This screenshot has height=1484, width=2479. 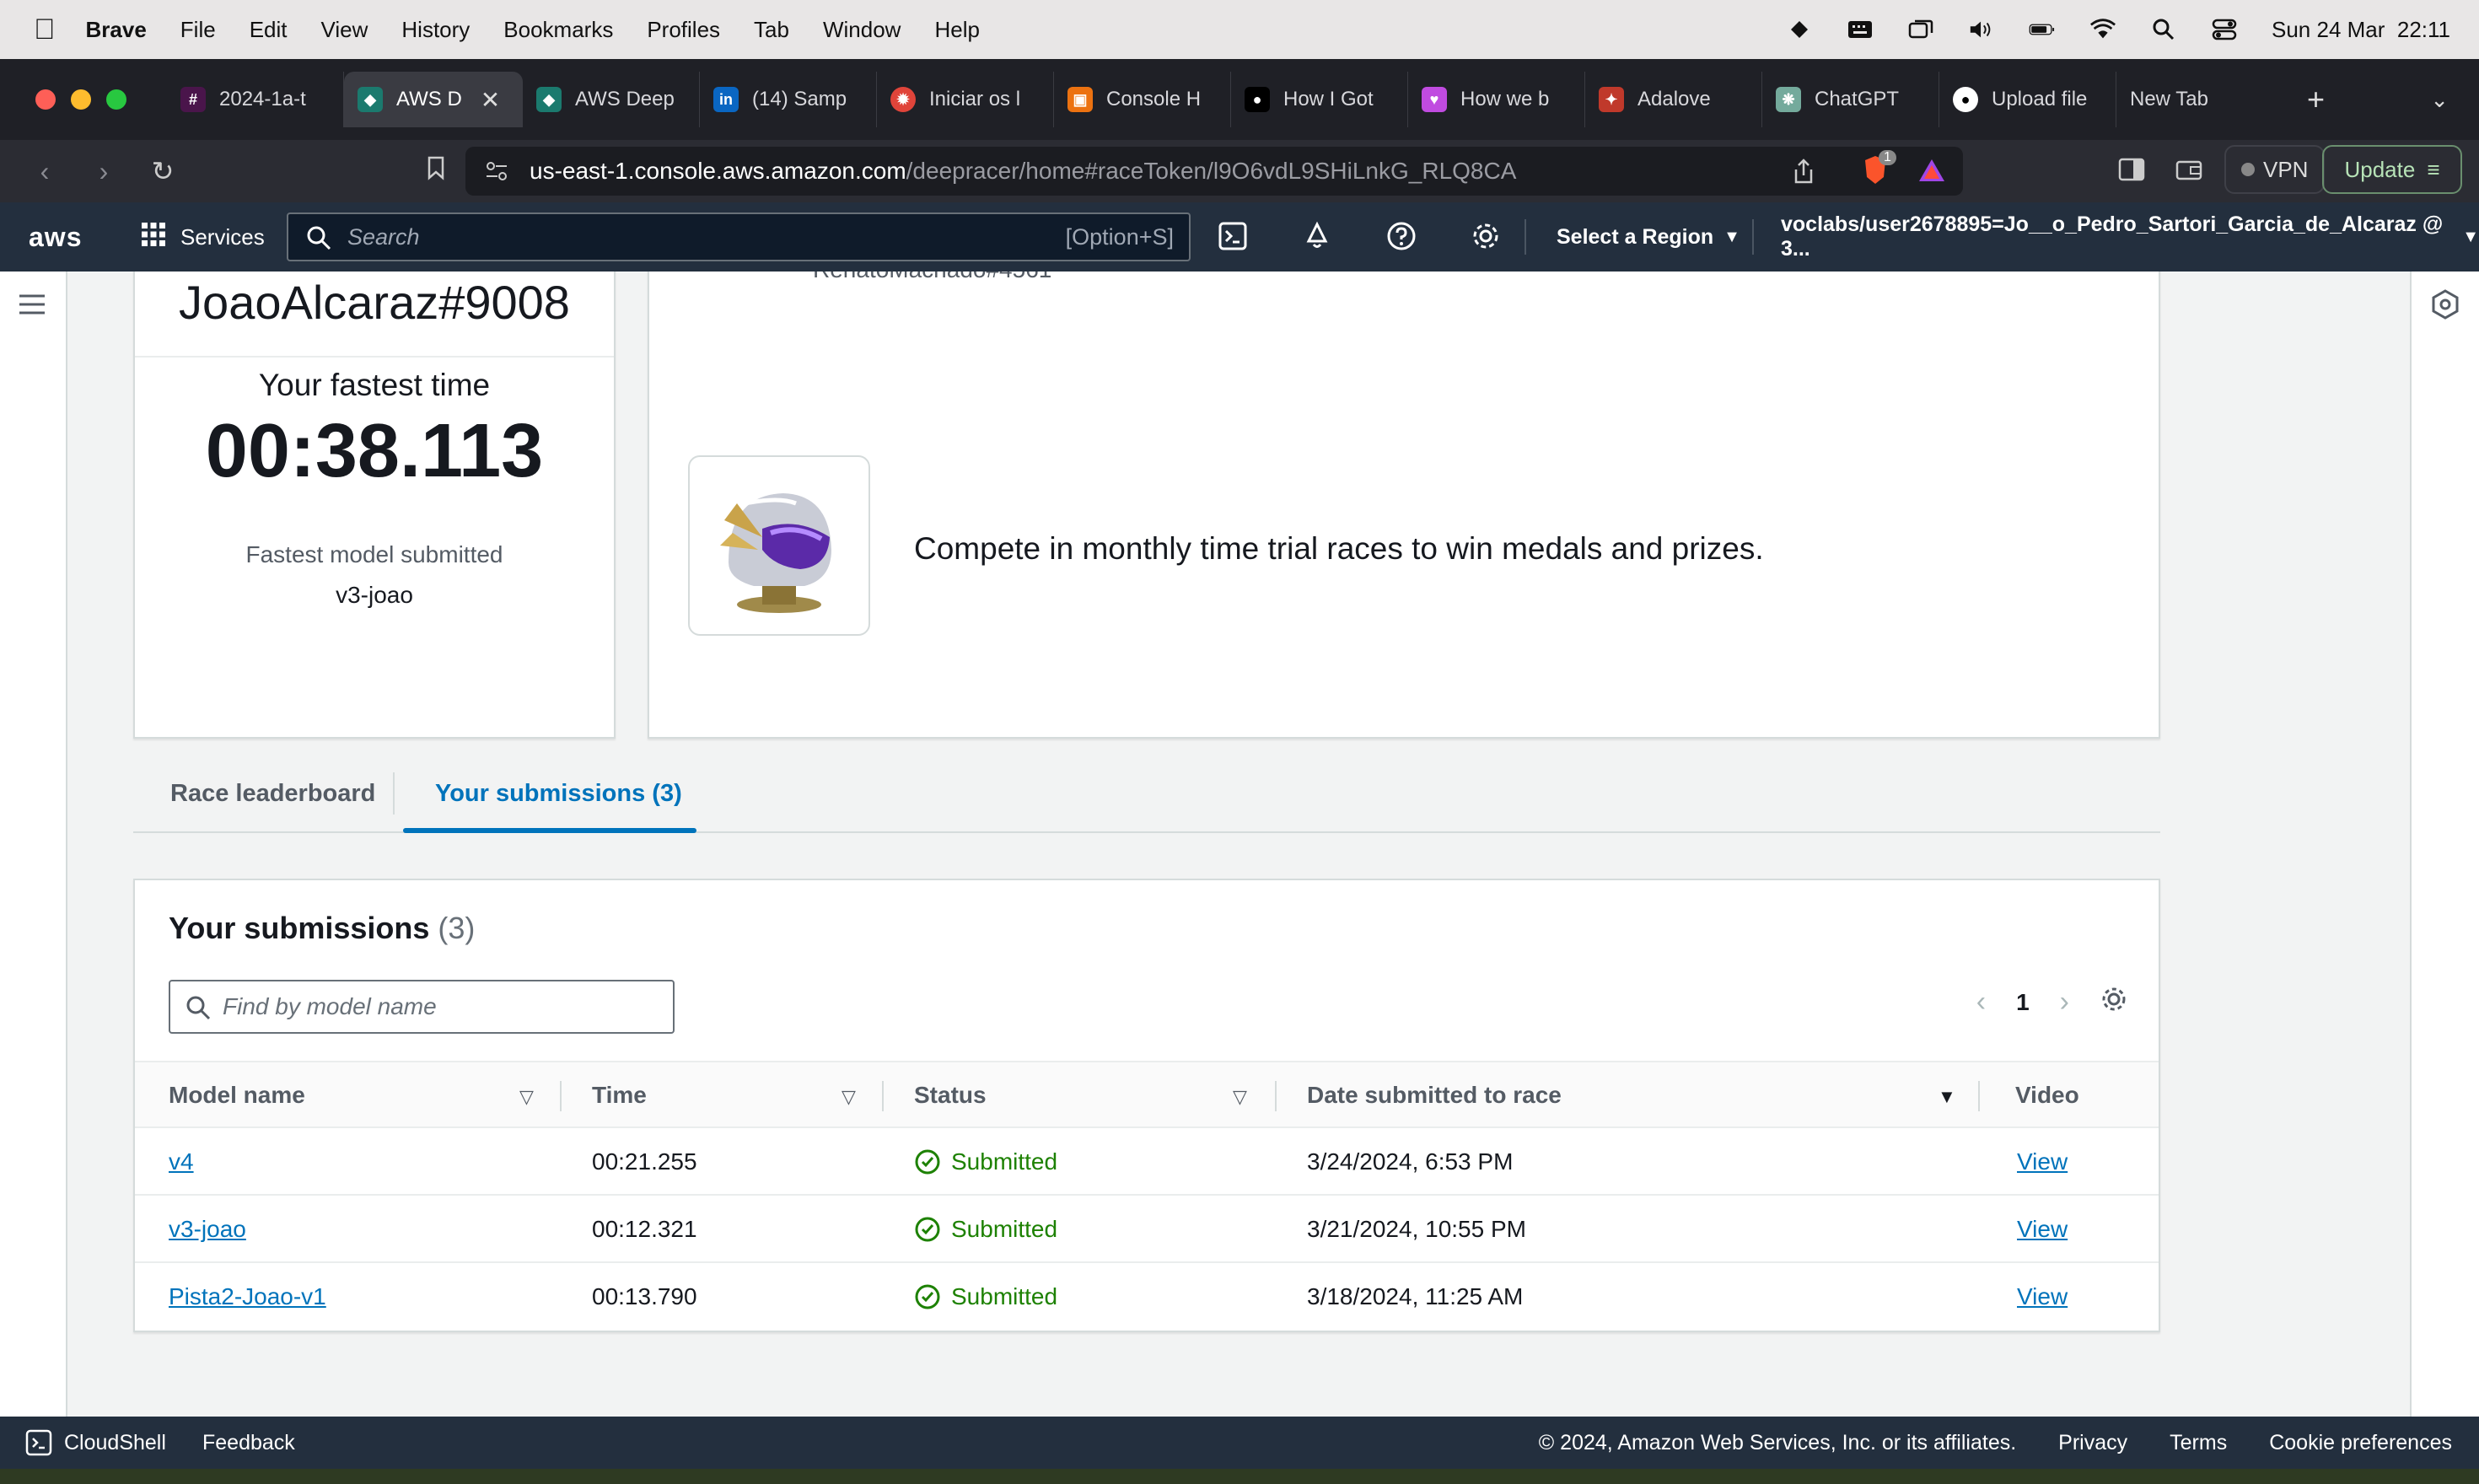 I want to click on model-link: Pista2-Joao-v1, so click(x=247, y=1297).